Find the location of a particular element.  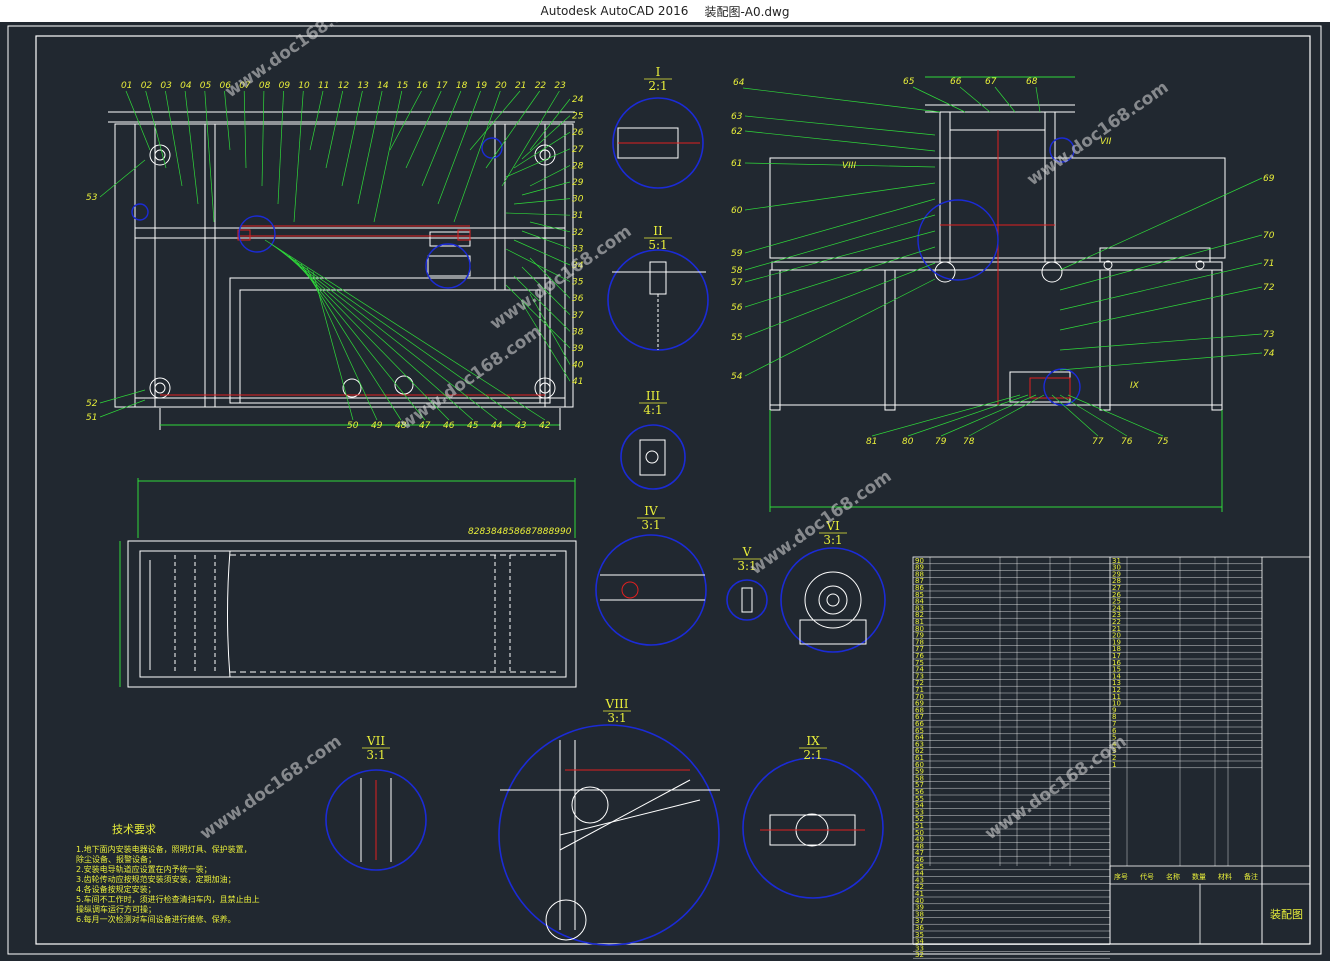

part-label: 10 is located at coordinates (304, 86).